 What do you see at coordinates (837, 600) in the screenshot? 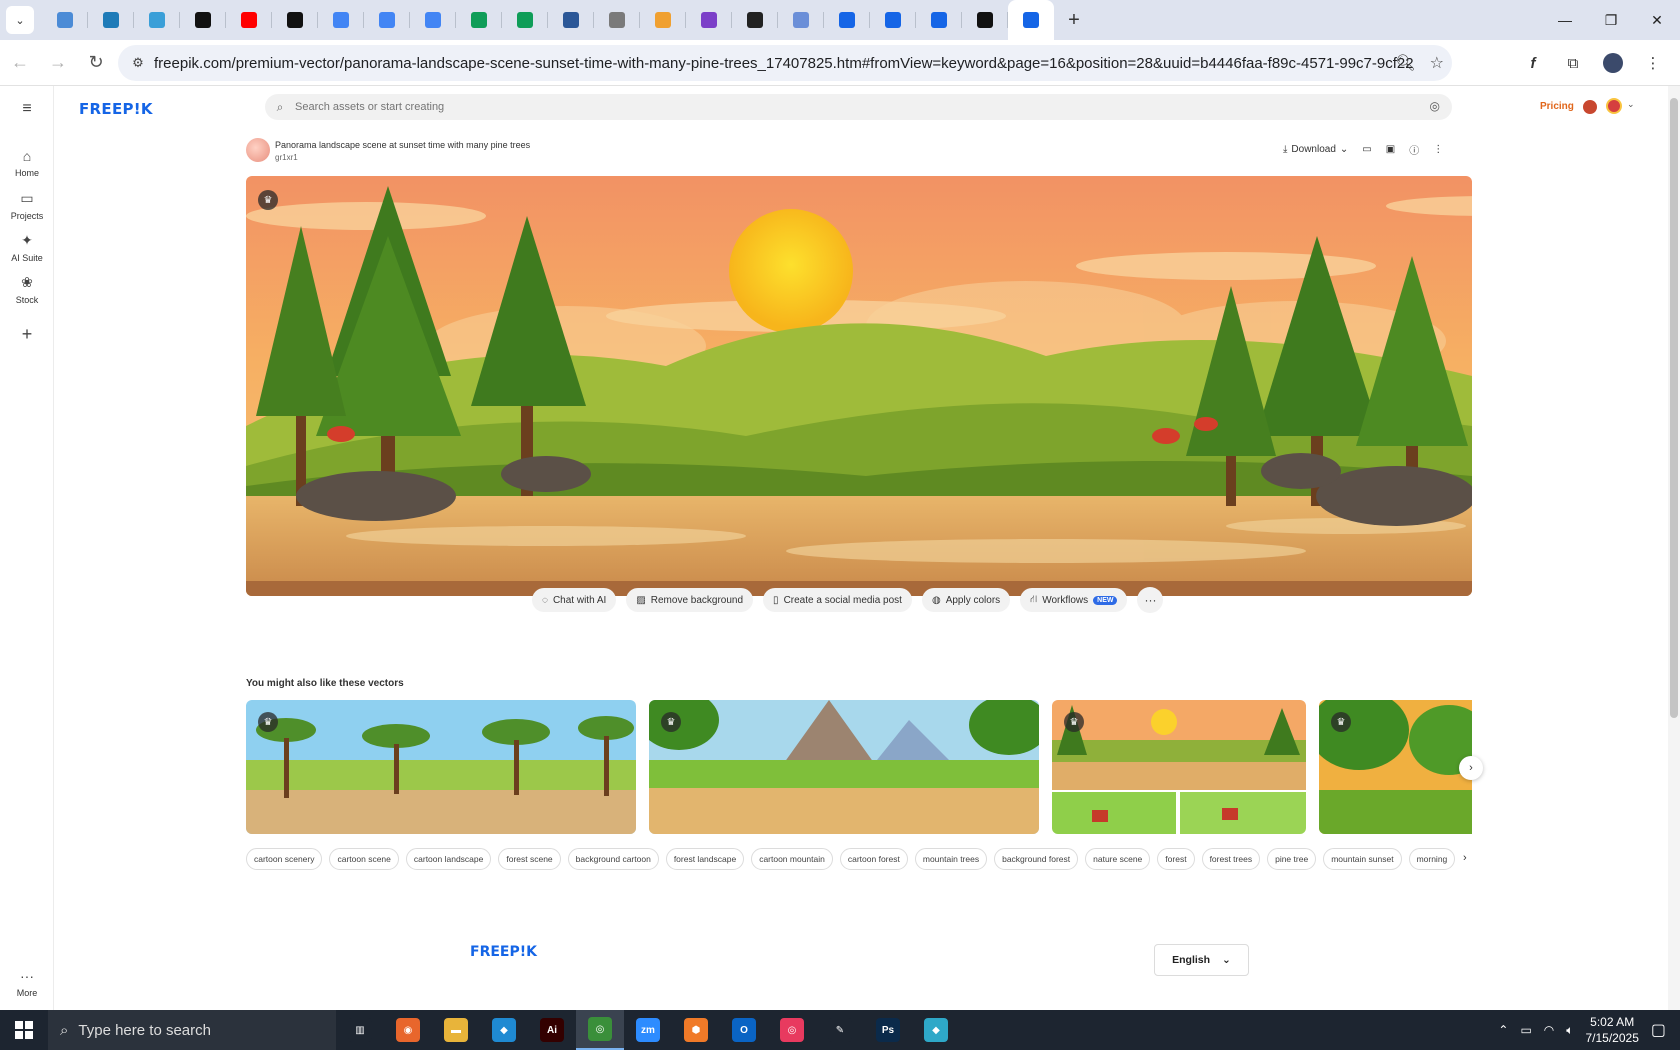
I see `create-social-post-button: ▯ Create a social media post` at bounding box center [837, 600].